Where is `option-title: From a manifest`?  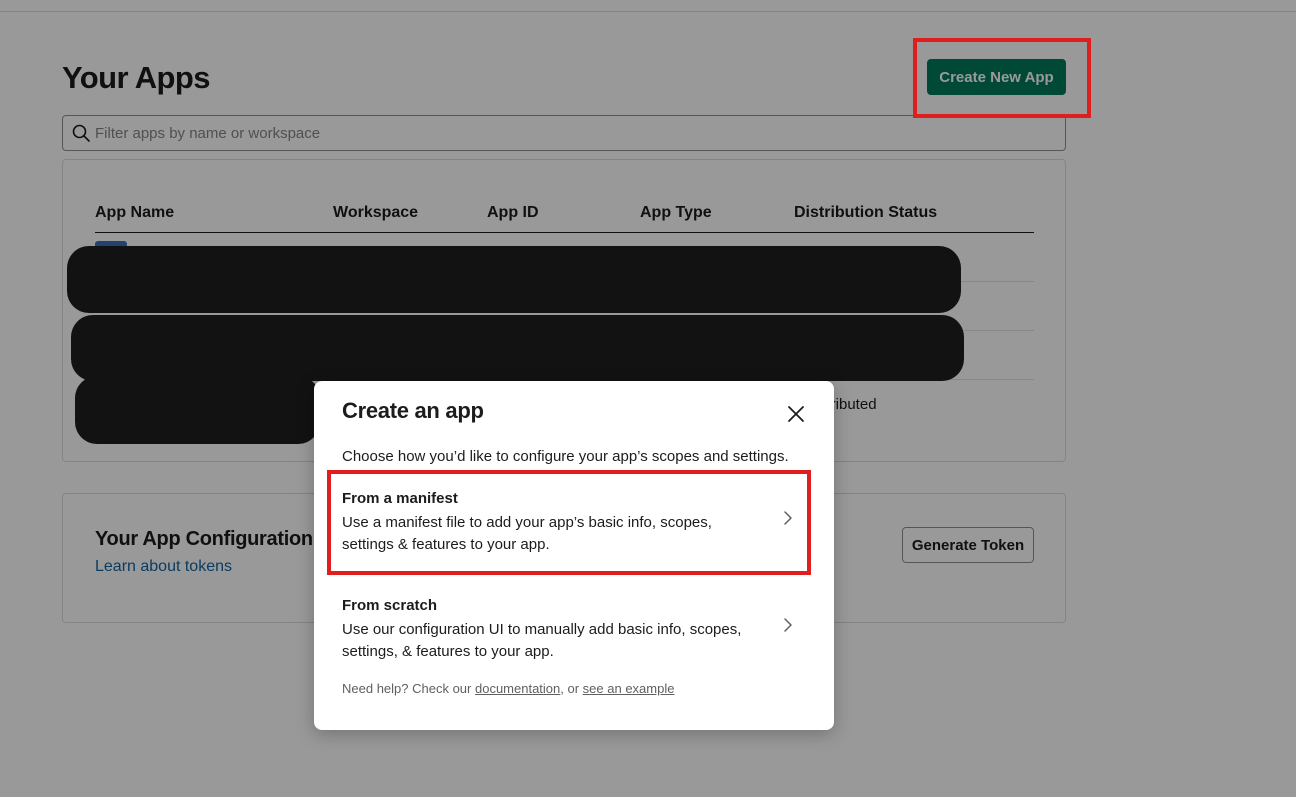 option-title: From a manifest is located at coordinates (400, 498).